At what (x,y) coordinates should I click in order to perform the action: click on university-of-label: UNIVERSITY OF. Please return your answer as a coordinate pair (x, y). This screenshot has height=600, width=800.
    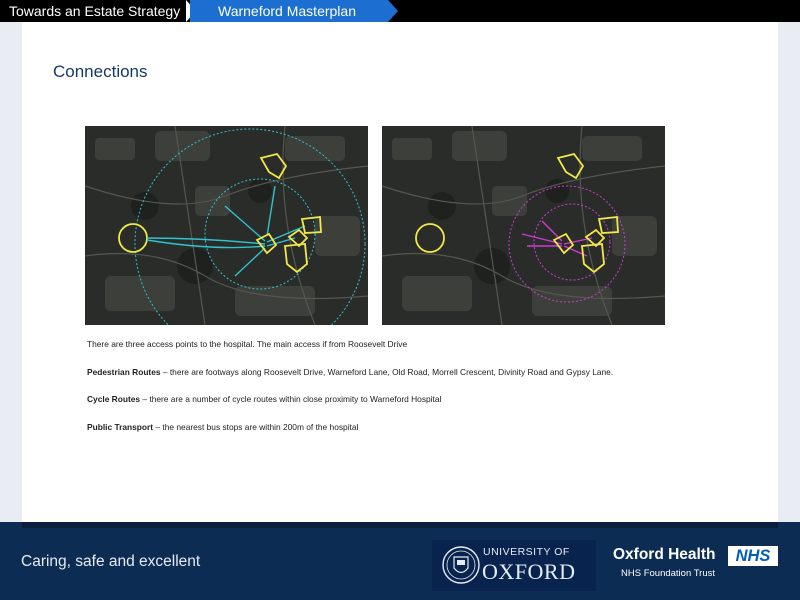
    Looking at the image, I should click on (526, 552).